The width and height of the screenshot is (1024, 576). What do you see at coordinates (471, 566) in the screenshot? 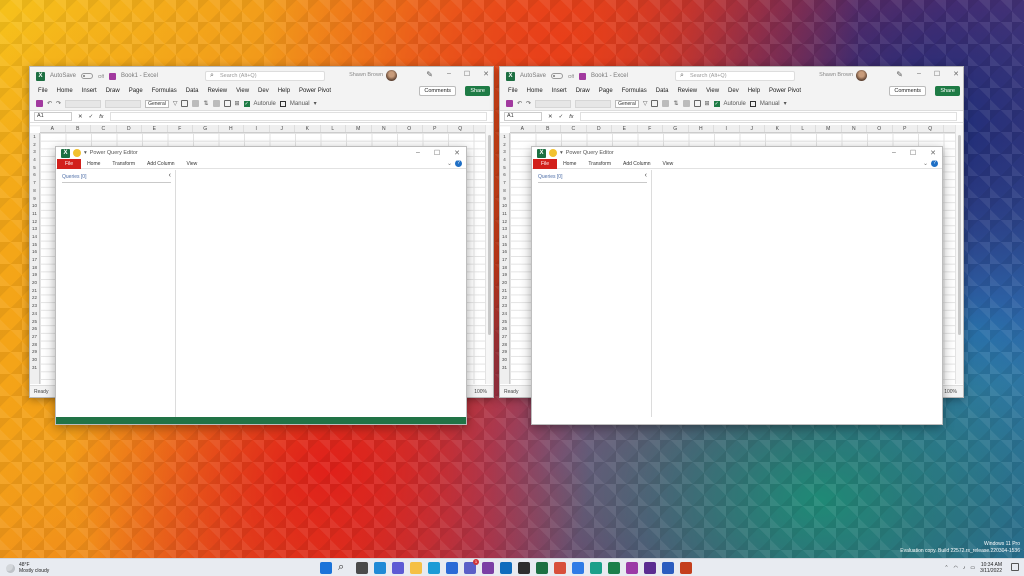
I see `teams-icon` at bounding box center [471, 566].